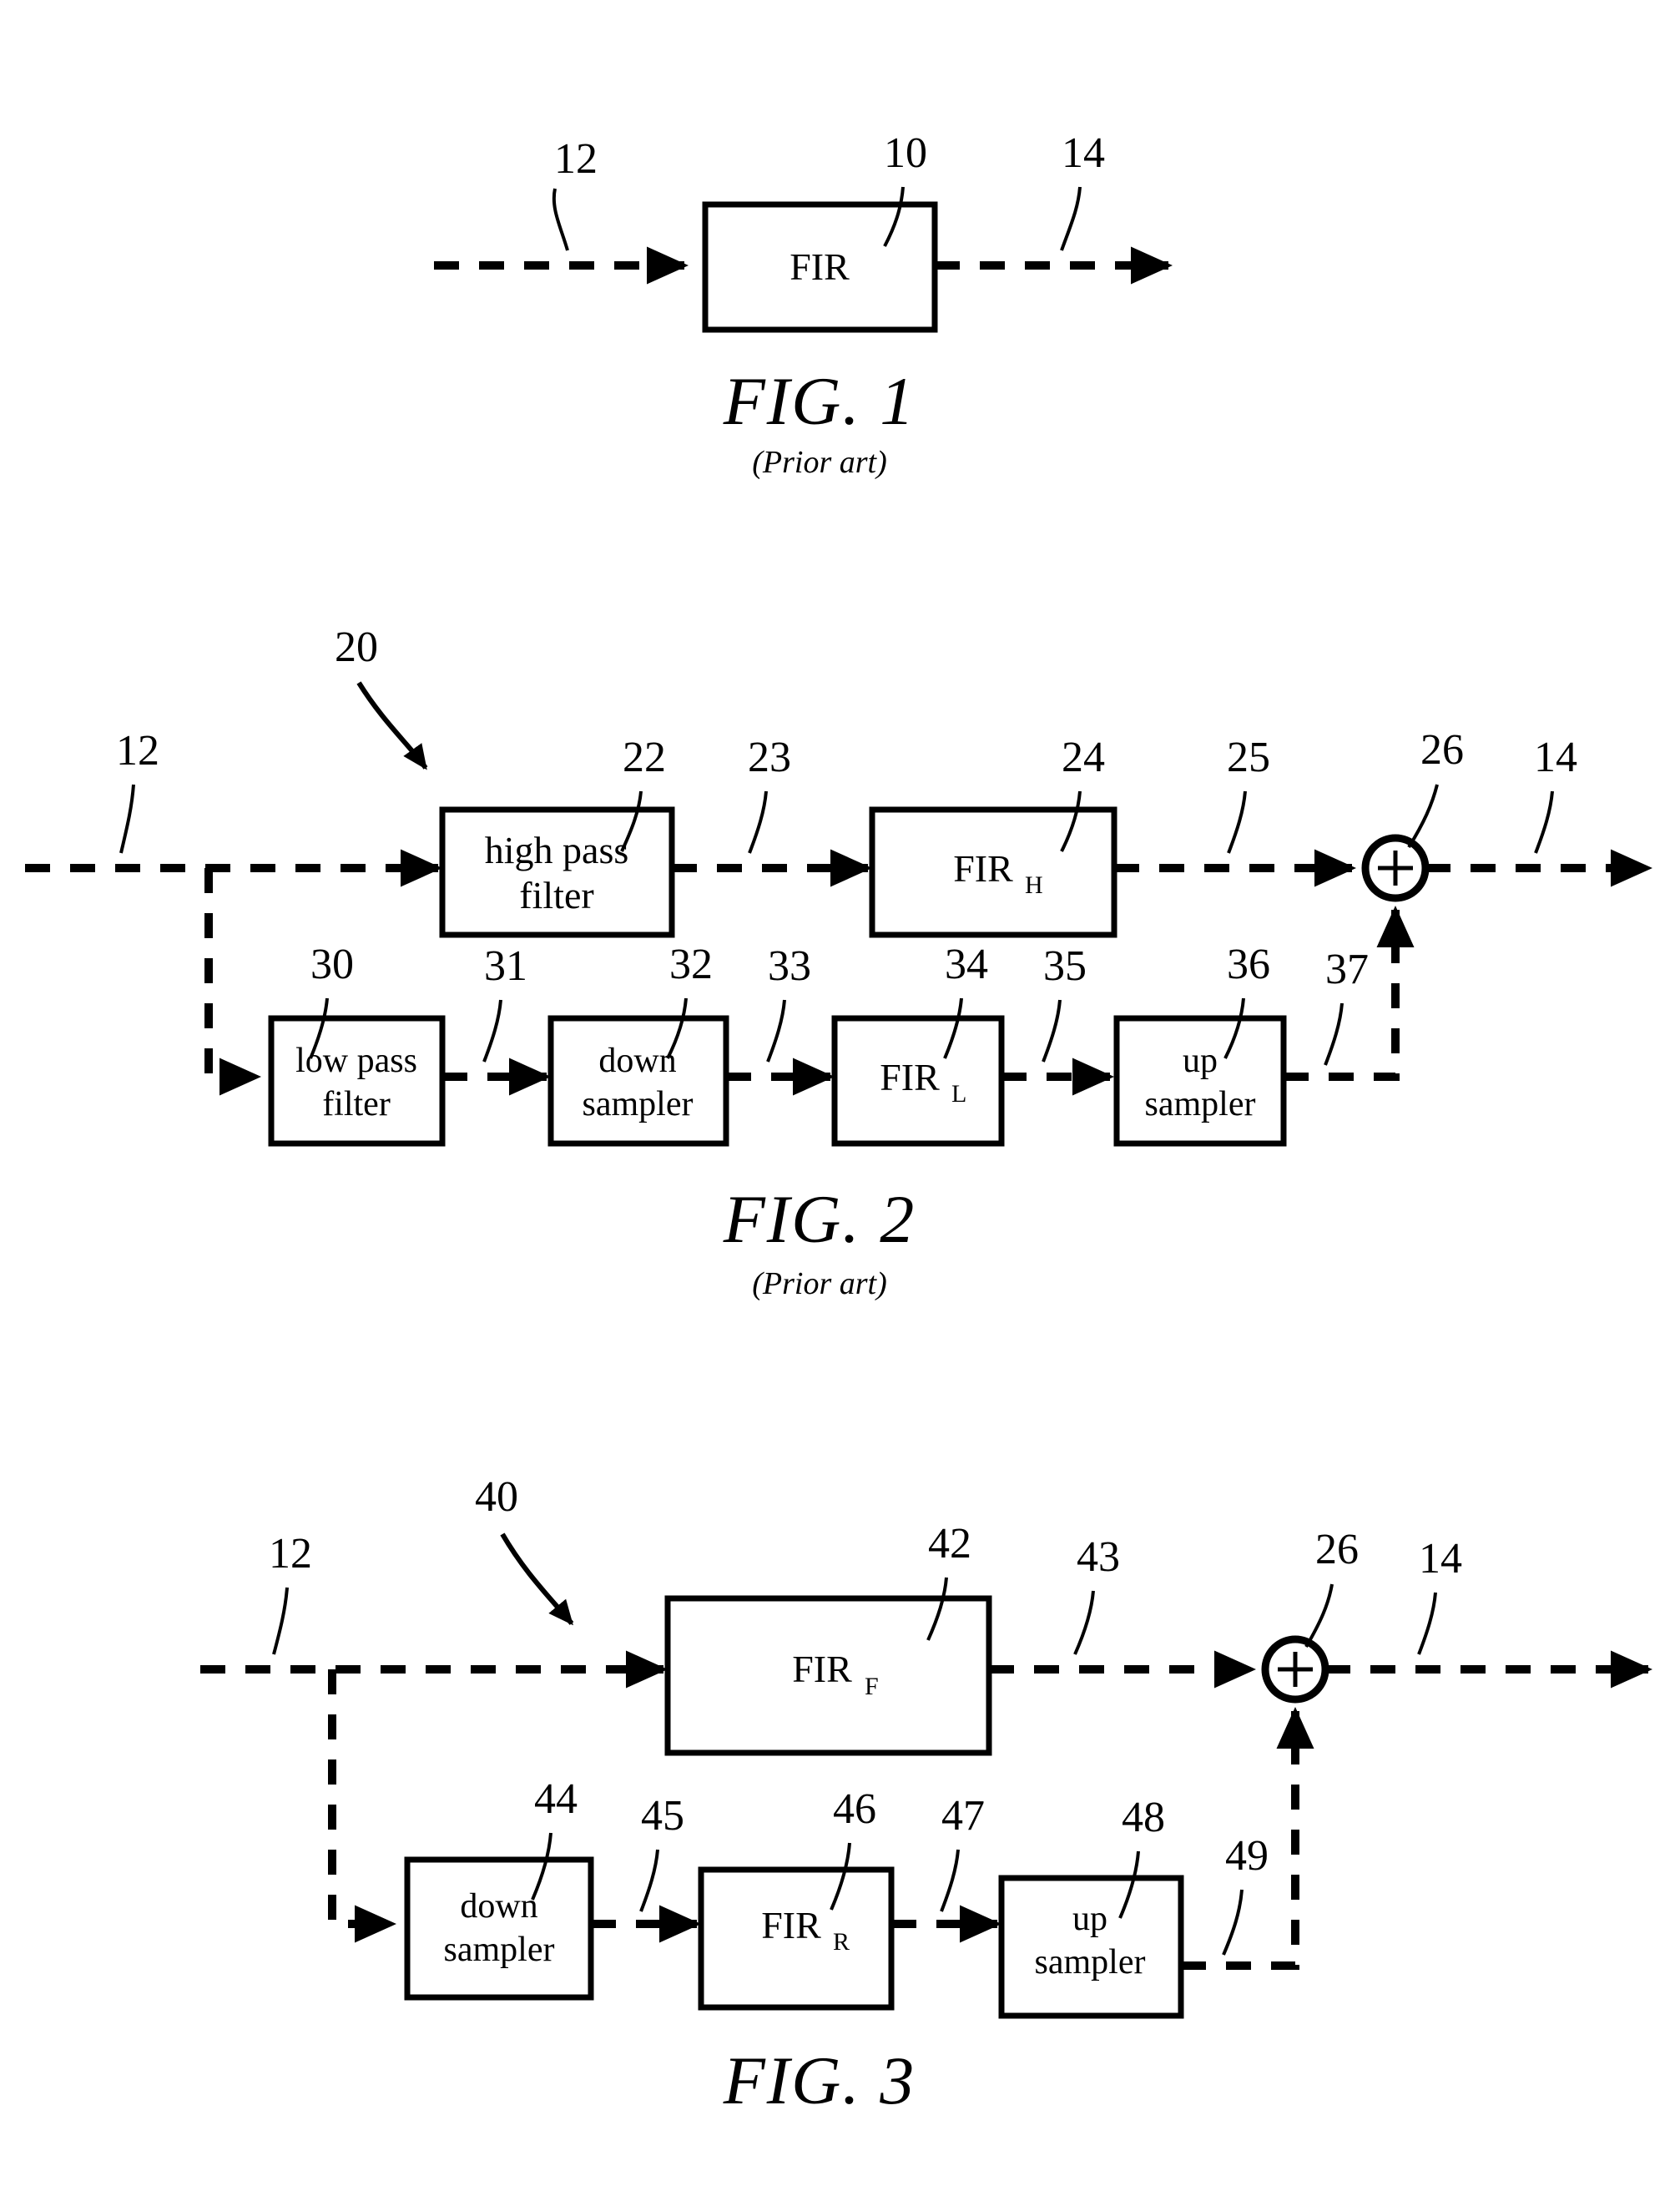 The image size is (1680, 2186). What do you see at coordinates (910, 1077) in the screenshot?
I see `fig2-block-fir-l-label: FIR` at bounding box center [910, 1077].